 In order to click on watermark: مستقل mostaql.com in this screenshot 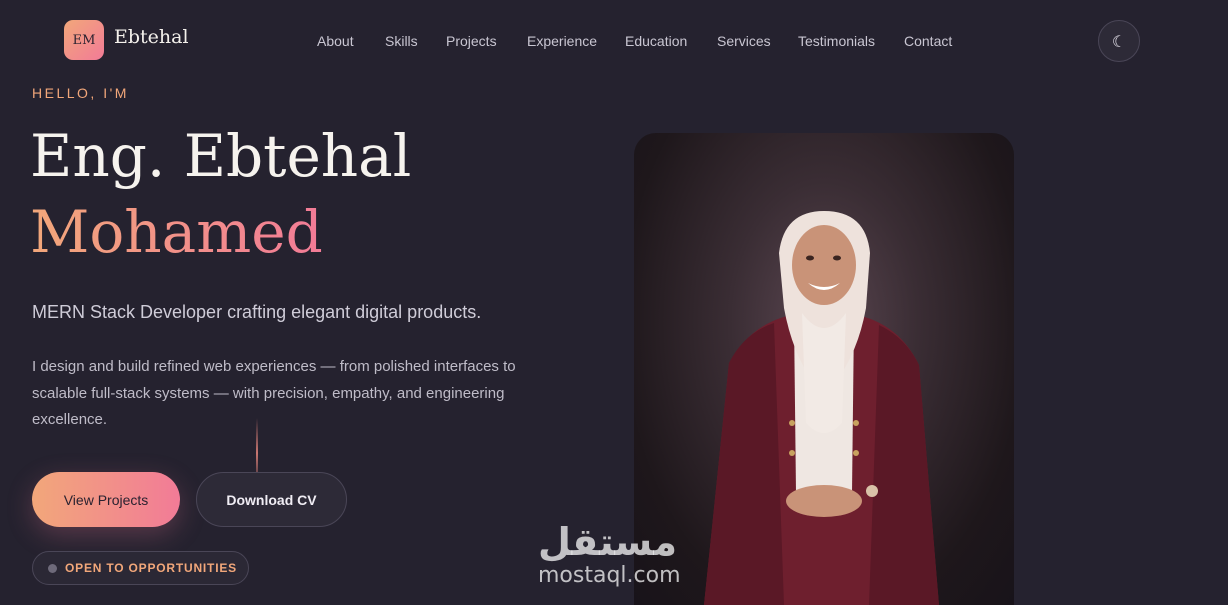, I will do `click(609, 555)`.